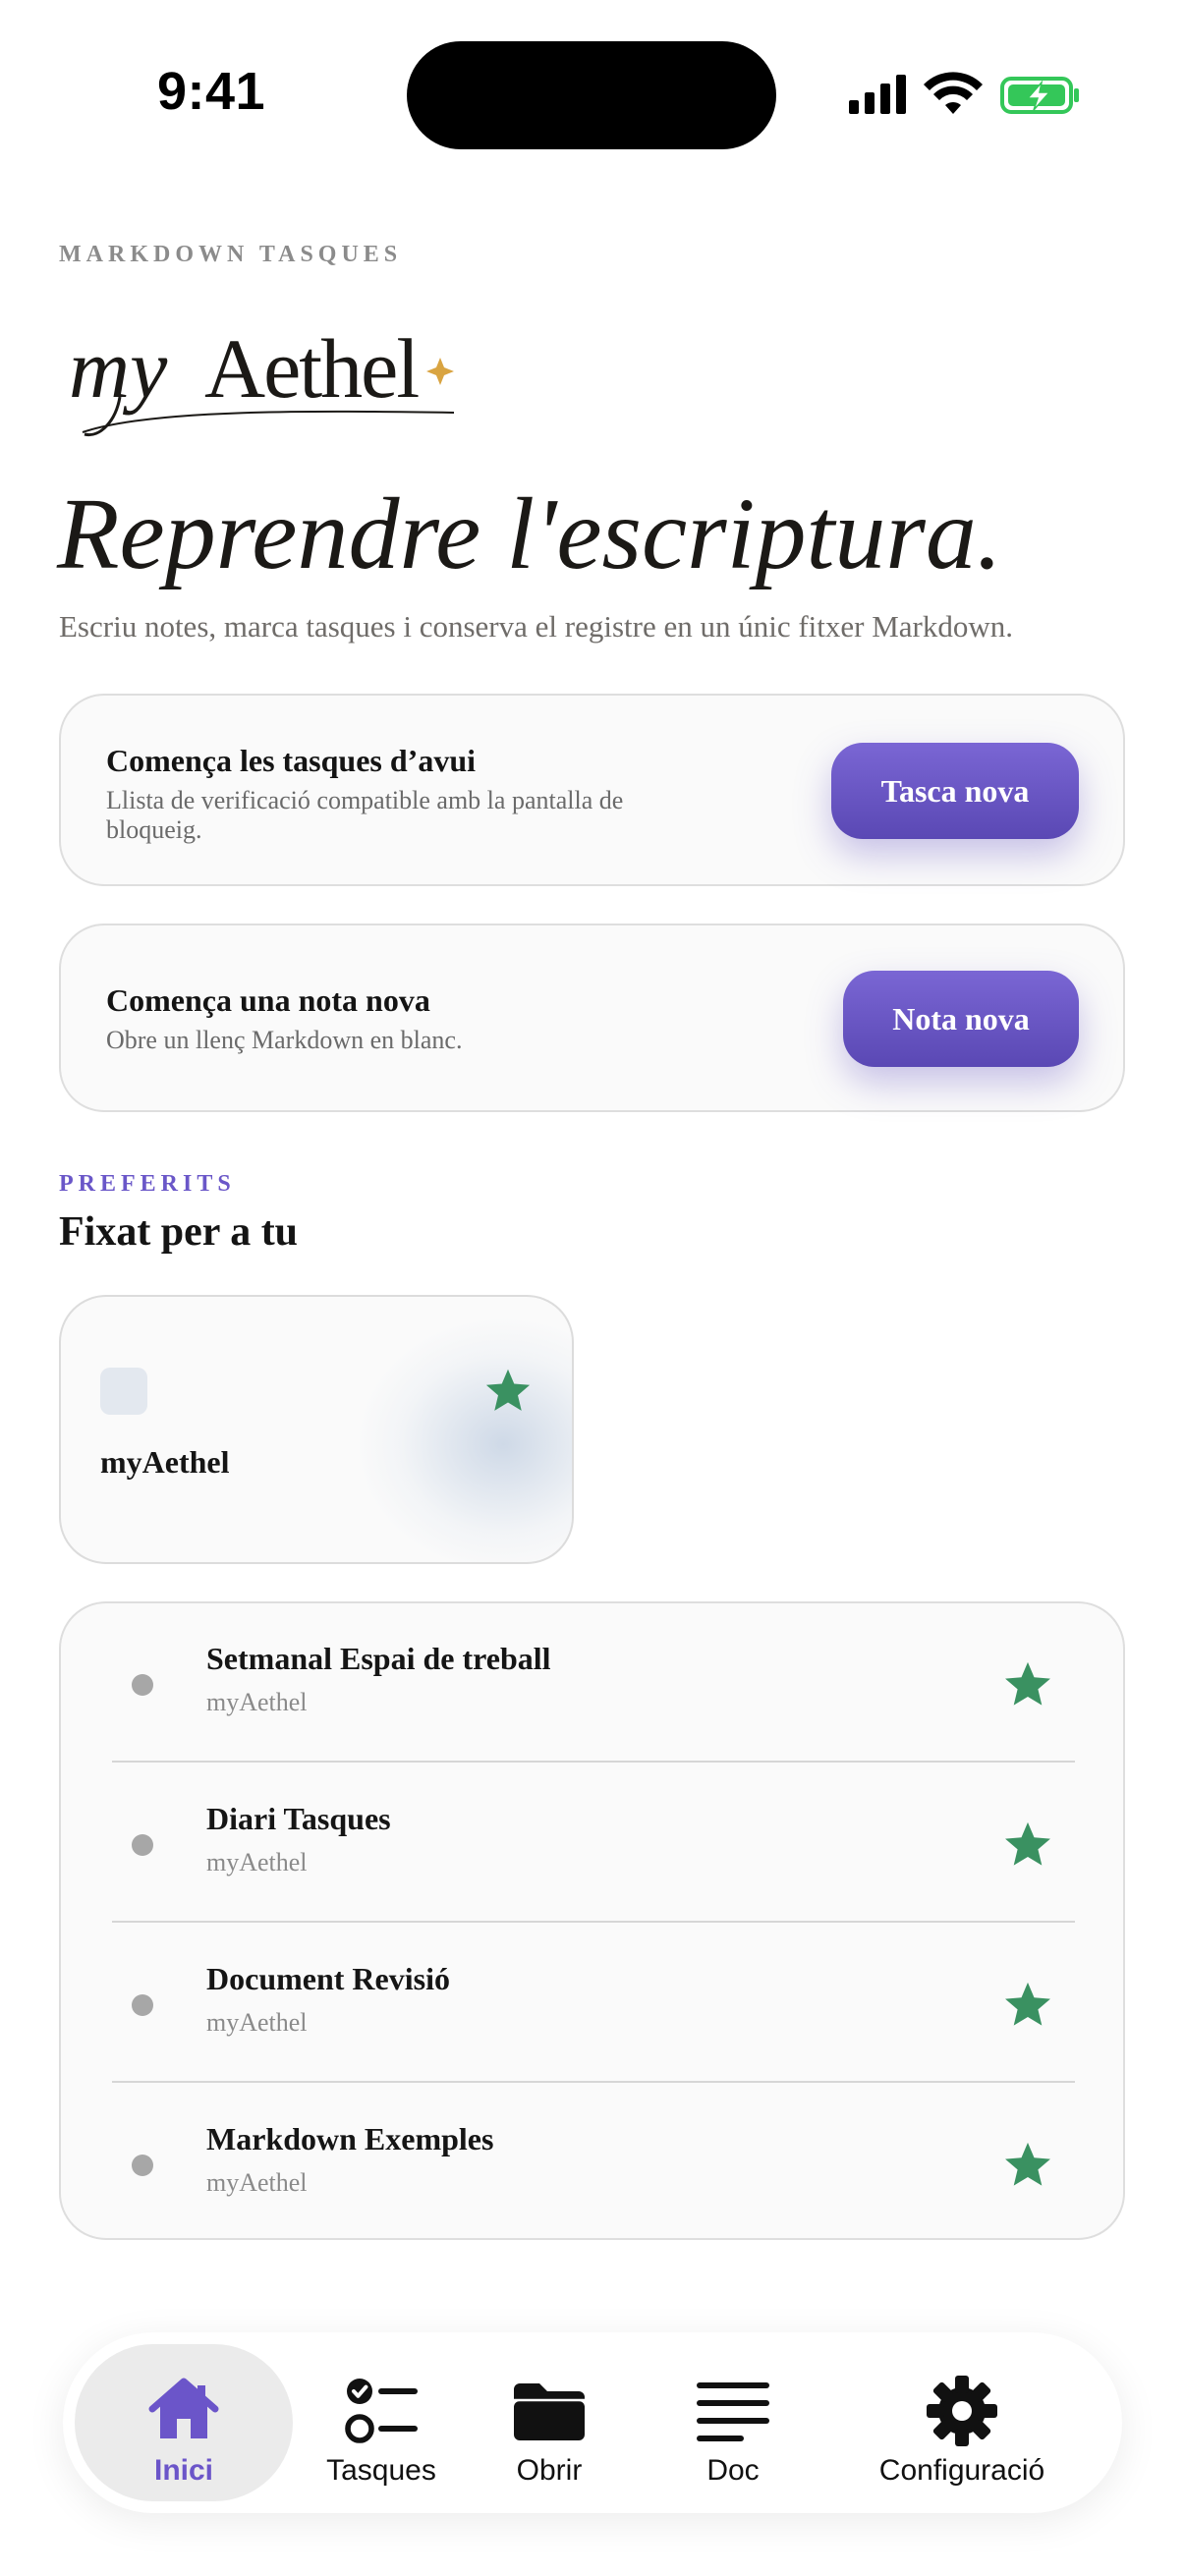  What do you see at coordinates (440, 371) in the screenshot?
I see `sparkle-icon` at bounding box center [440, 371].